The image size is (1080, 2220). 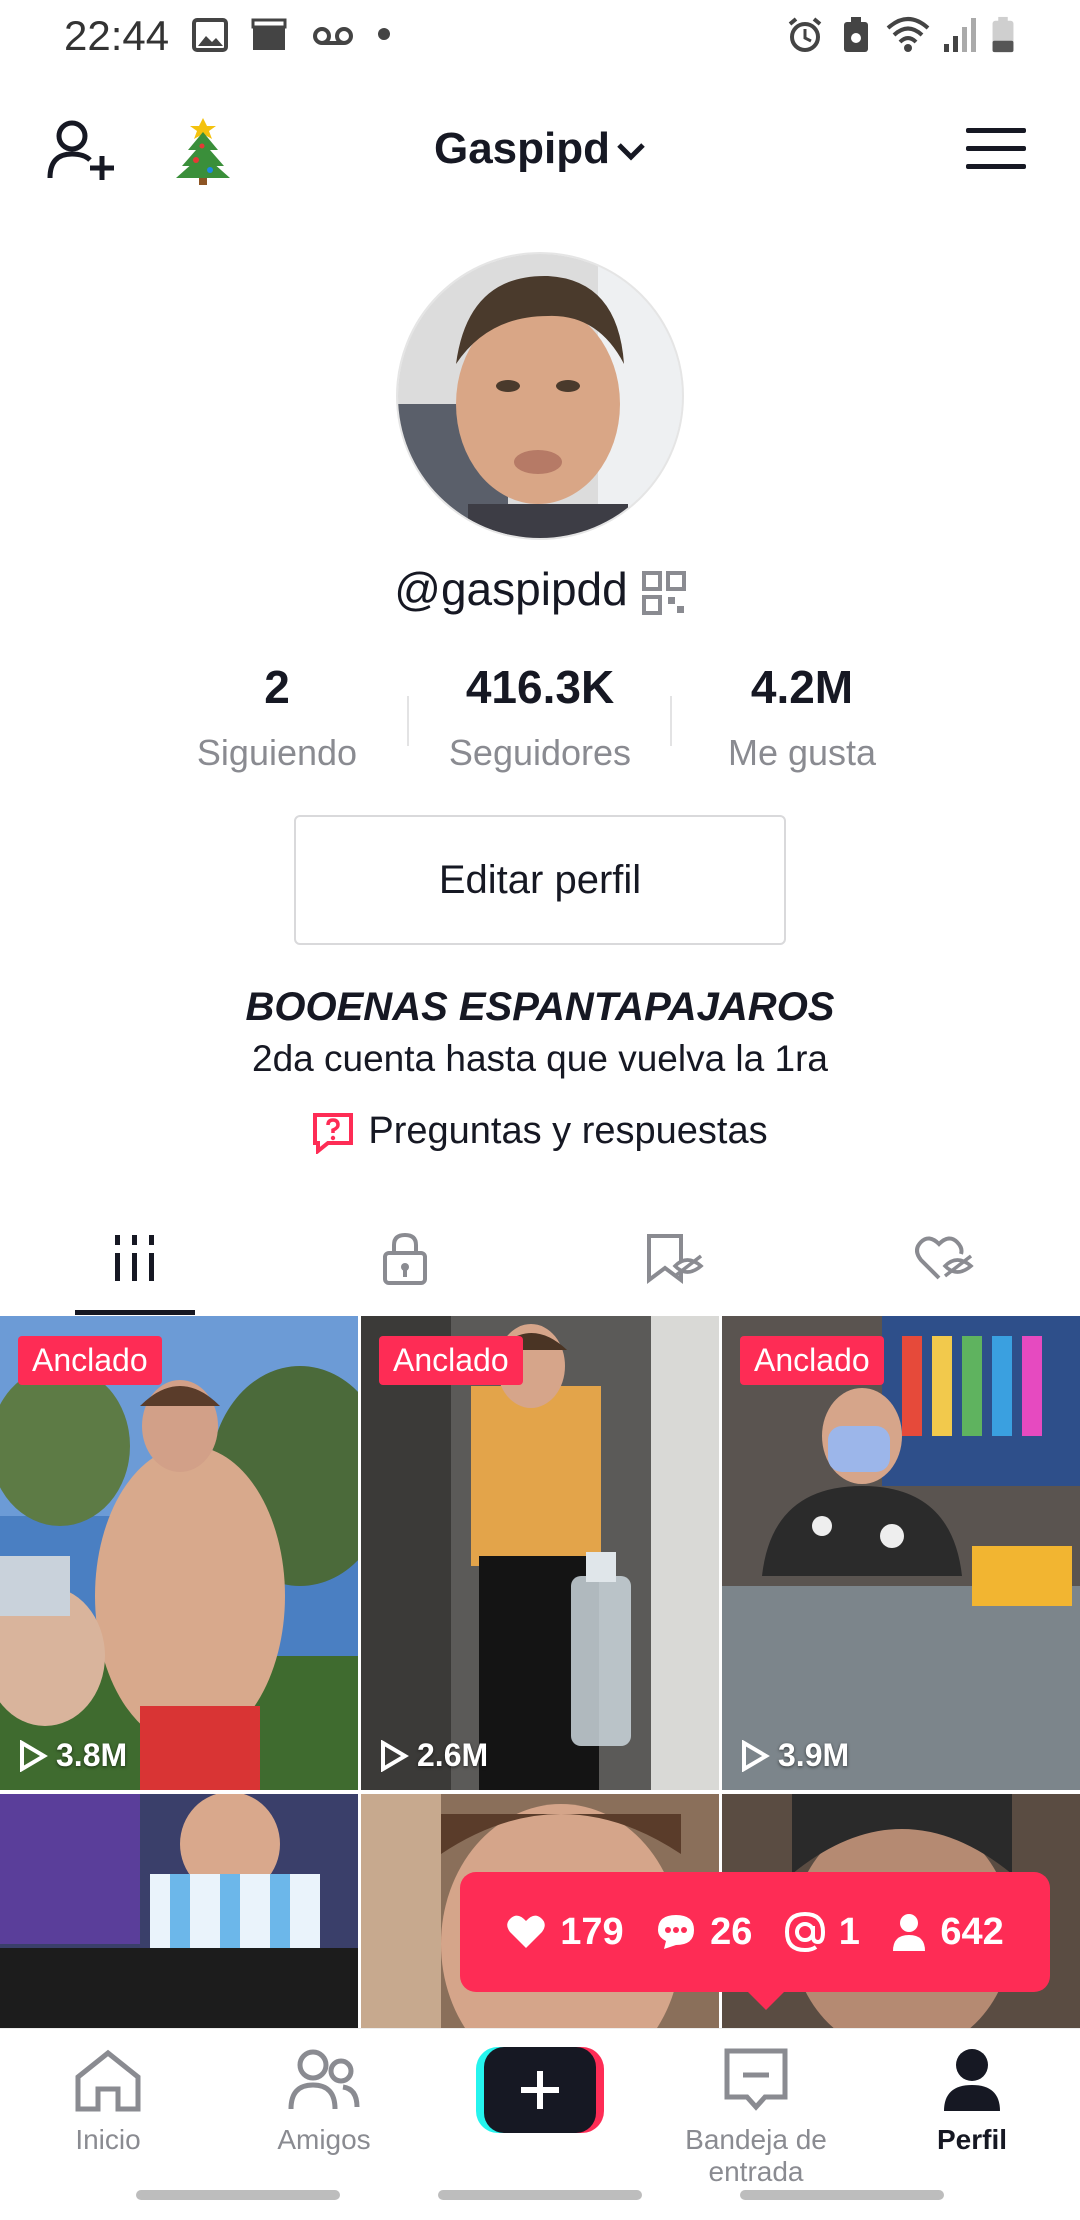 I want to click on video-tile: Anclado 2.6M, so click(x=540, y=1553).